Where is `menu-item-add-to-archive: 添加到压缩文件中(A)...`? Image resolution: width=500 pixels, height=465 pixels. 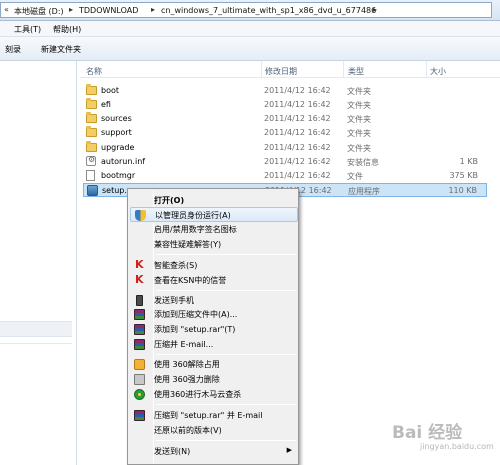 menu-item-add-to-archive: 添加到压缩文件中(A)... is located at coordinates (214, 314).